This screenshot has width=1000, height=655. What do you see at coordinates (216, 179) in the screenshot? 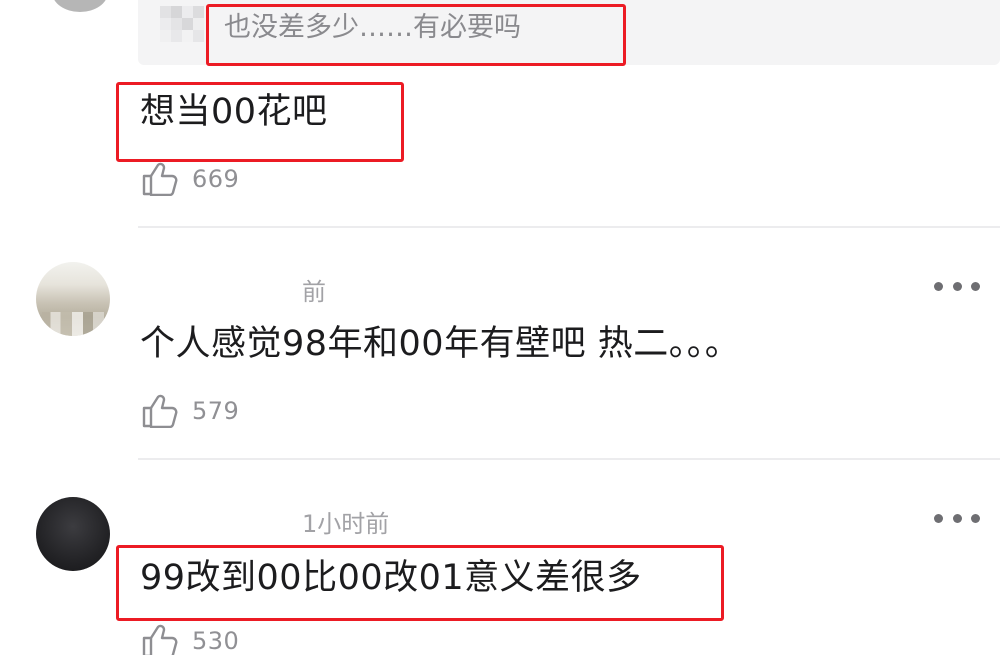
I see `like-count: 669` at bounding box center [216, 179].